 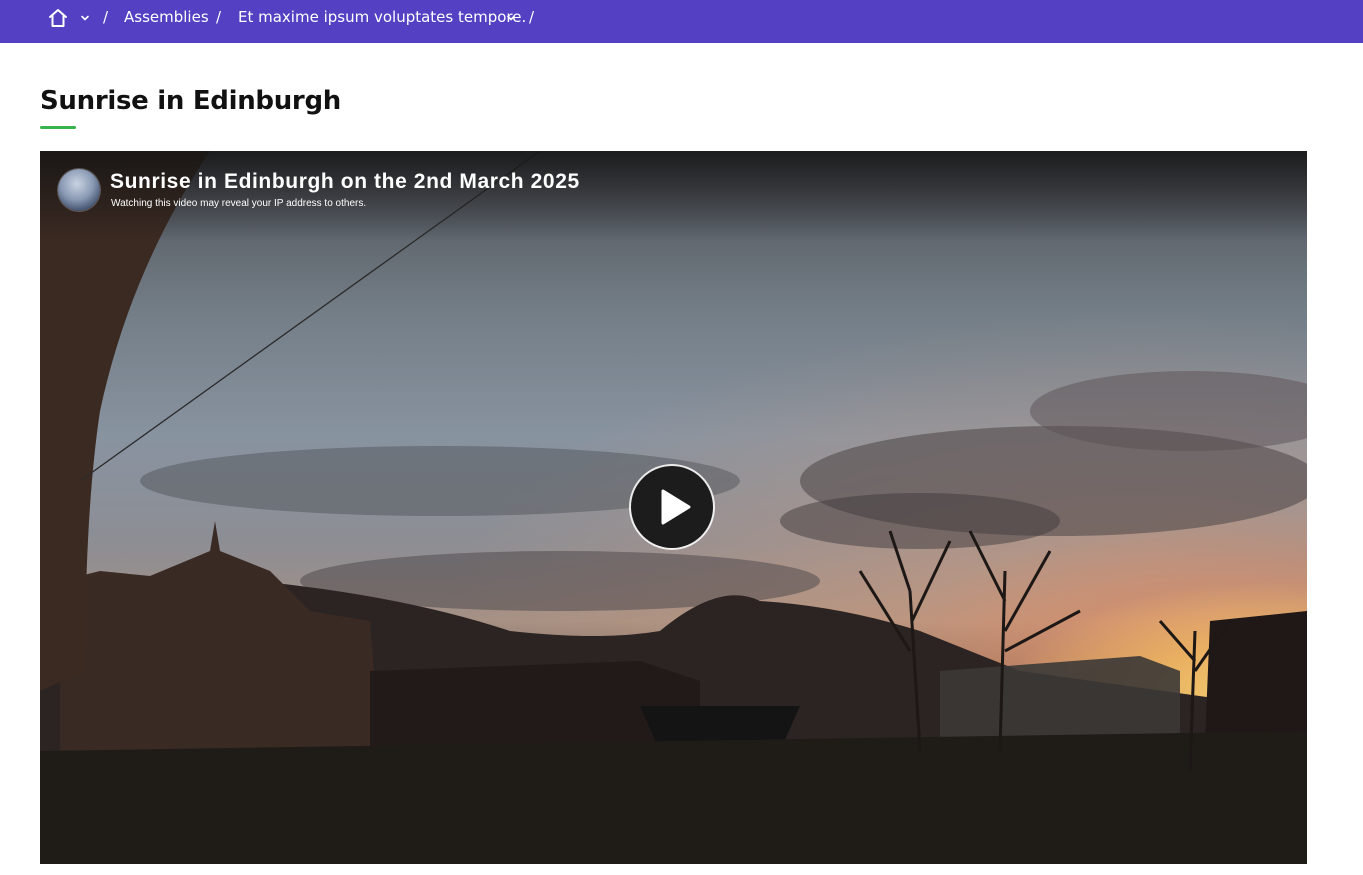 What do you see at coordinates (190, 101) in the screenshot?
I see `page-title: Sunrise in Edinburgh` at bounding box center [190, 101].